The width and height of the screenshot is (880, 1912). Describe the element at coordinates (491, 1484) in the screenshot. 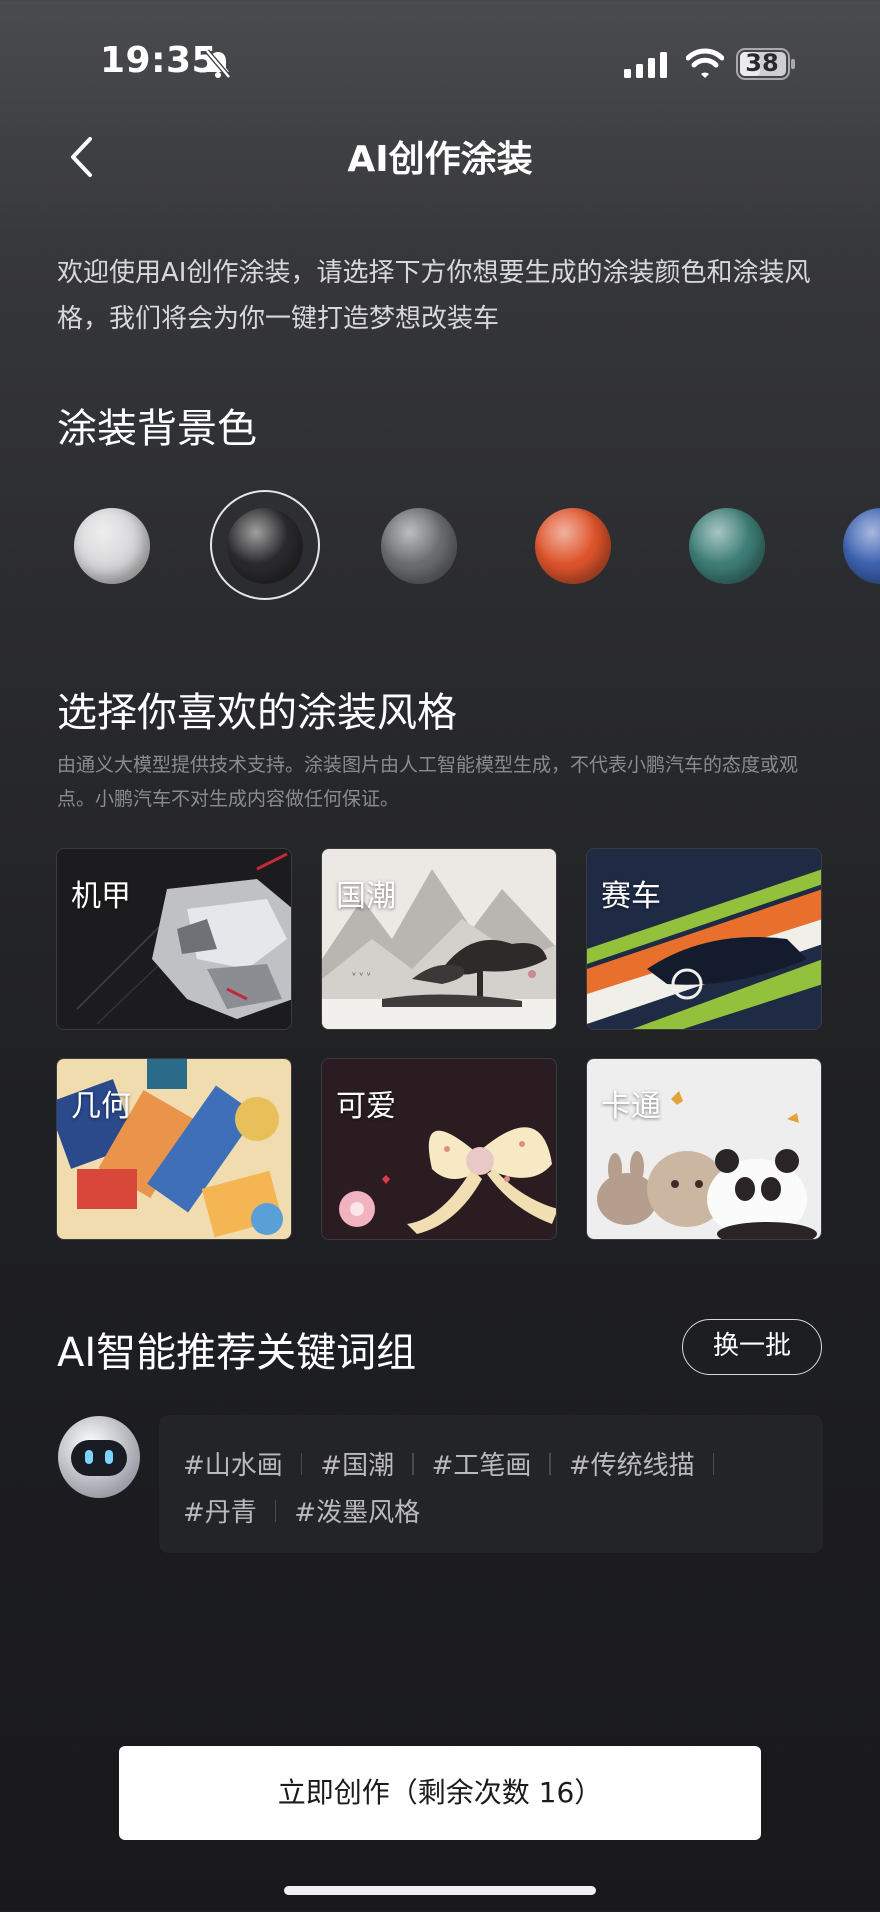

I see `keyword-group-box: #山水画 #国潮 #工笔画 #传统线描 #丹青 #泼墨风格` at that location.